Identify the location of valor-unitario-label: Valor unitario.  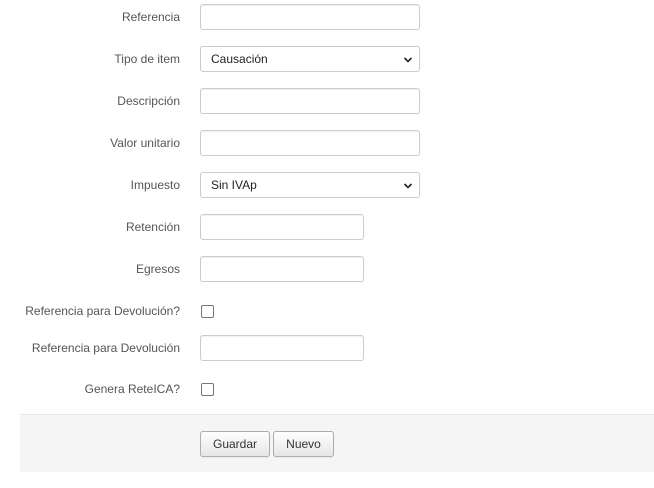
(145, 143).